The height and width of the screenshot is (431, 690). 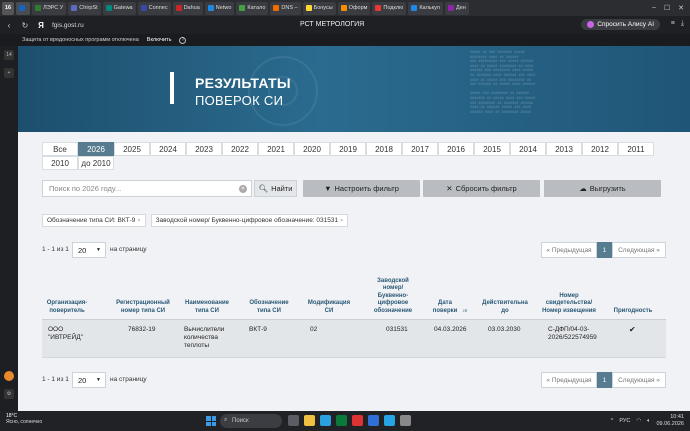 What do you see at coordinates (361, 188) in the screenshot?
I see `configure-filter-button: ▼ Настроить фильтр` at bounding box center [361, 188].